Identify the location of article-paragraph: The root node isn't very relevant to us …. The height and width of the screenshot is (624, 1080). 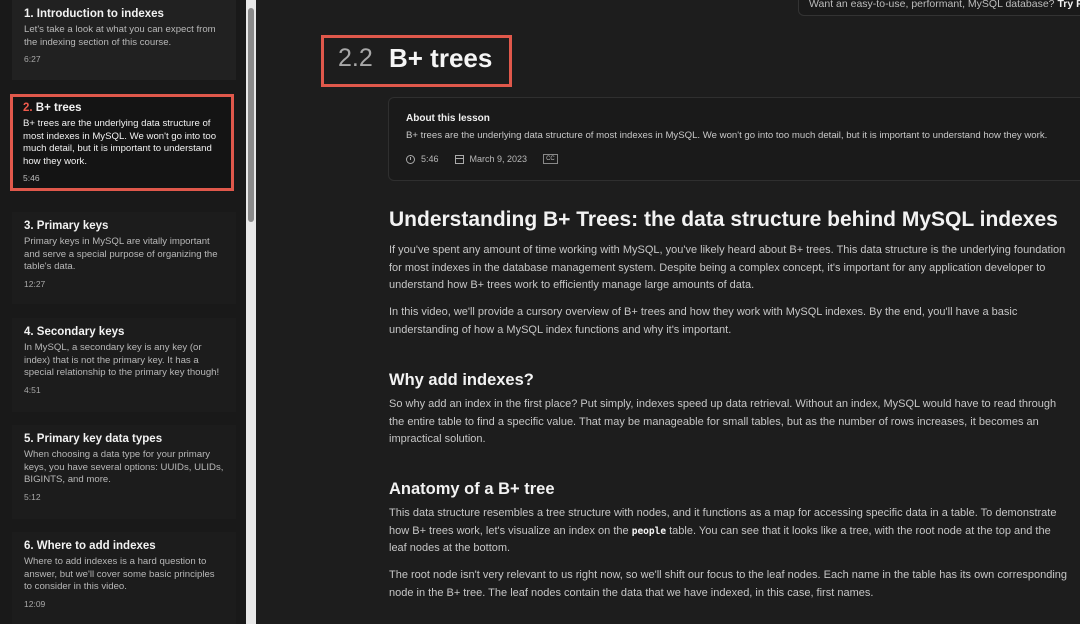
(728, 584).